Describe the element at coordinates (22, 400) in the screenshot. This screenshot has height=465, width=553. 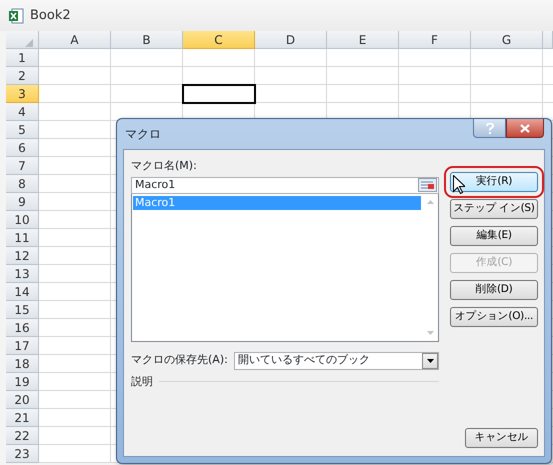
I see `row-header: 20` at that location.